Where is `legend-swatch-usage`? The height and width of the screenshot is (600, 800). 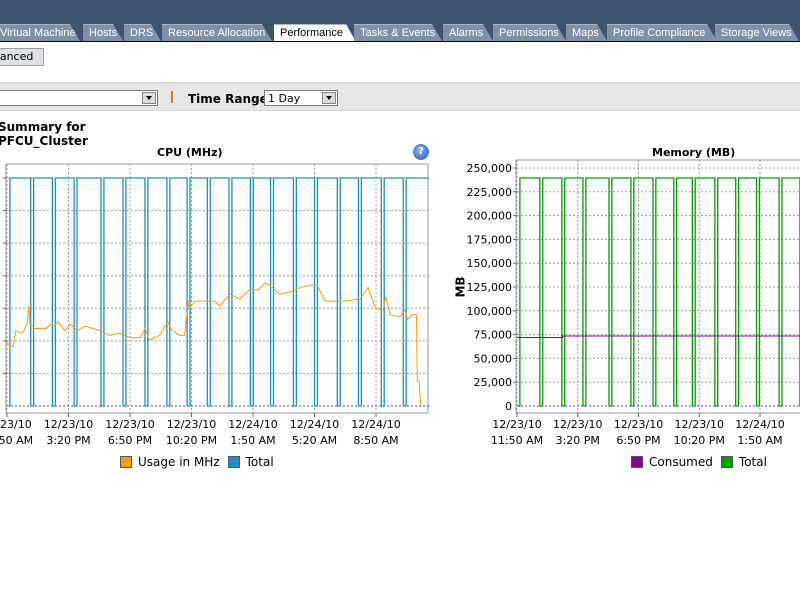
legend-swatch-usage is located at coordinates (126, 462).